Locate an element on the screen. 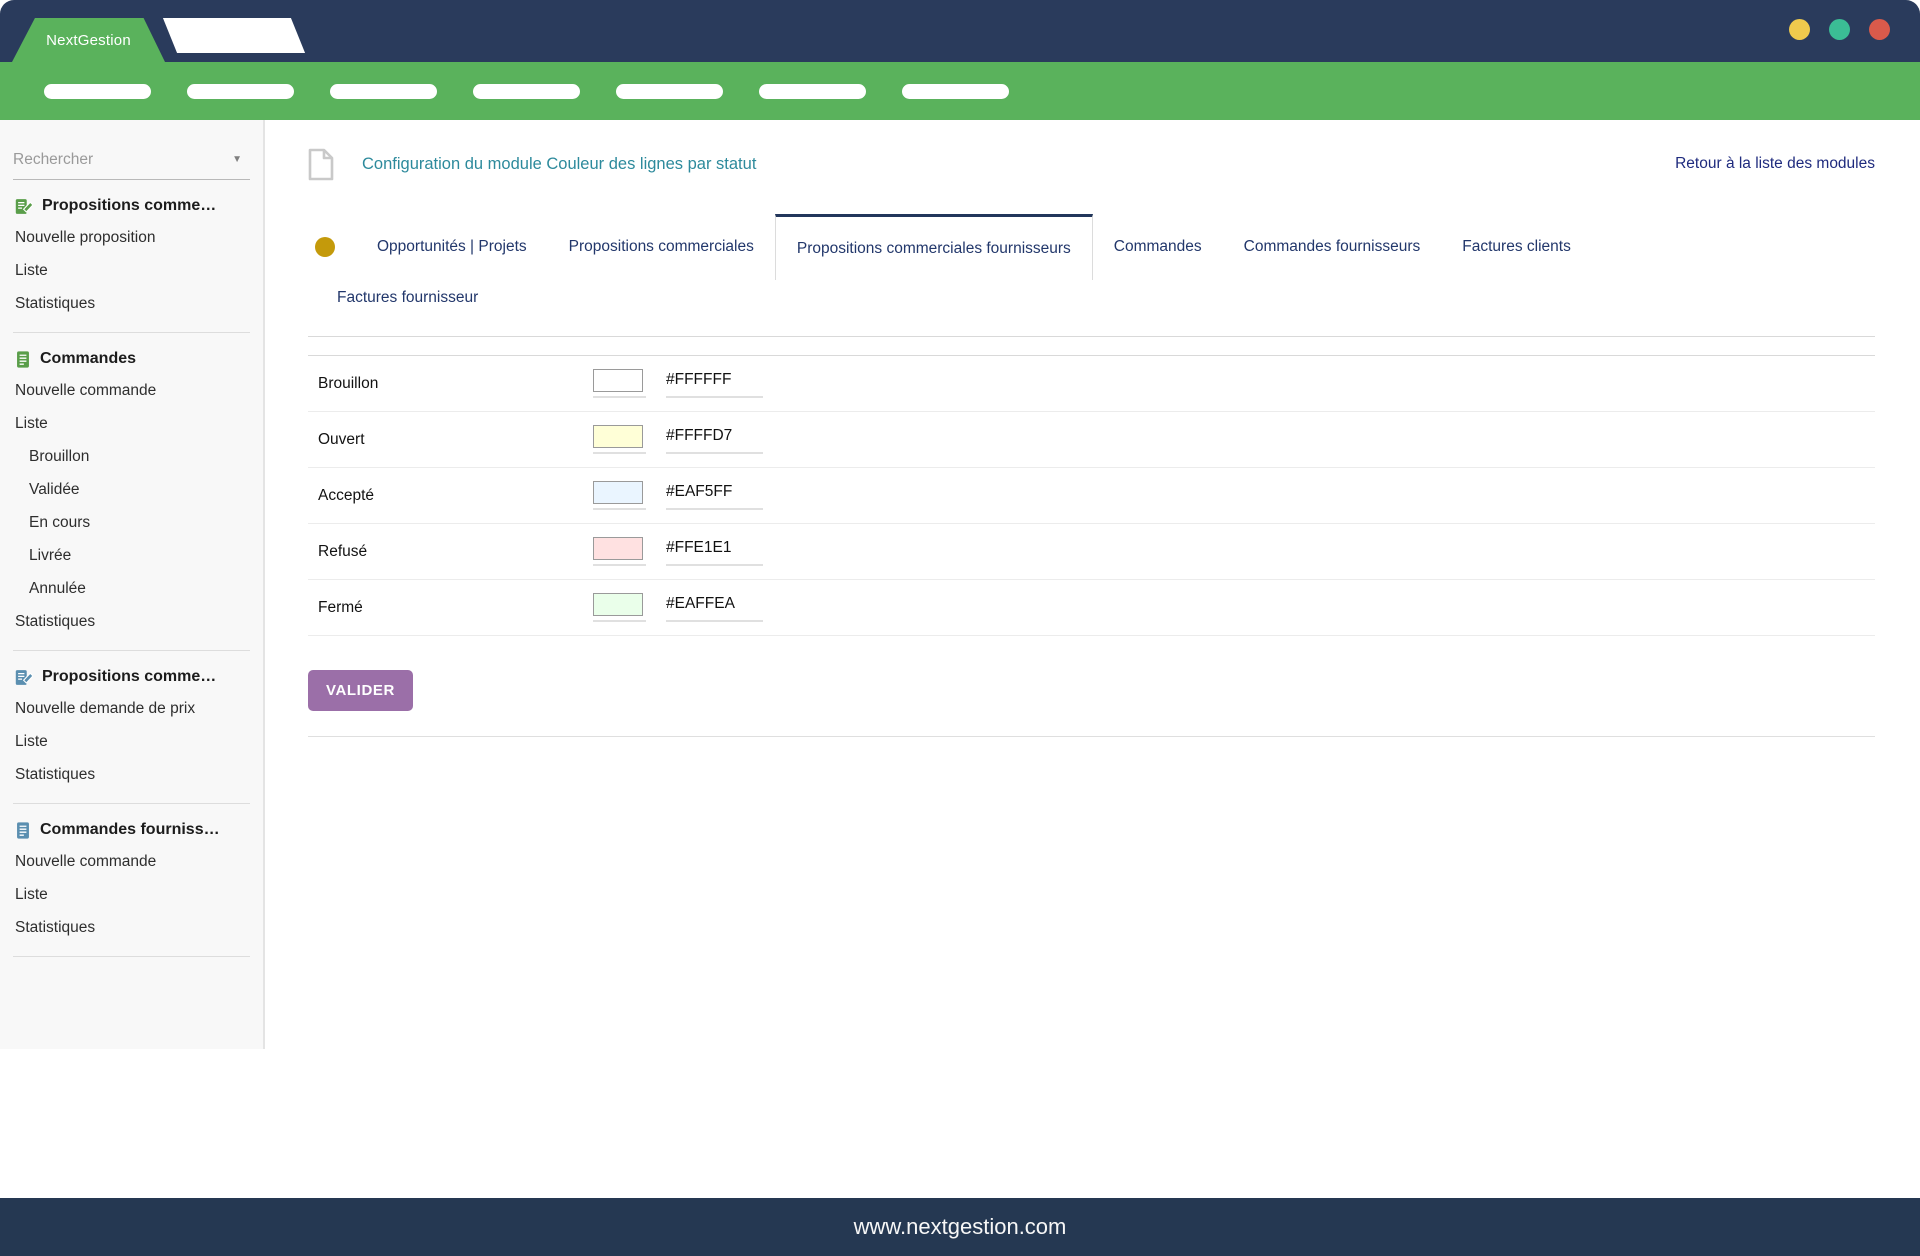  bottom-divider is located at coordinates (1091, 736).